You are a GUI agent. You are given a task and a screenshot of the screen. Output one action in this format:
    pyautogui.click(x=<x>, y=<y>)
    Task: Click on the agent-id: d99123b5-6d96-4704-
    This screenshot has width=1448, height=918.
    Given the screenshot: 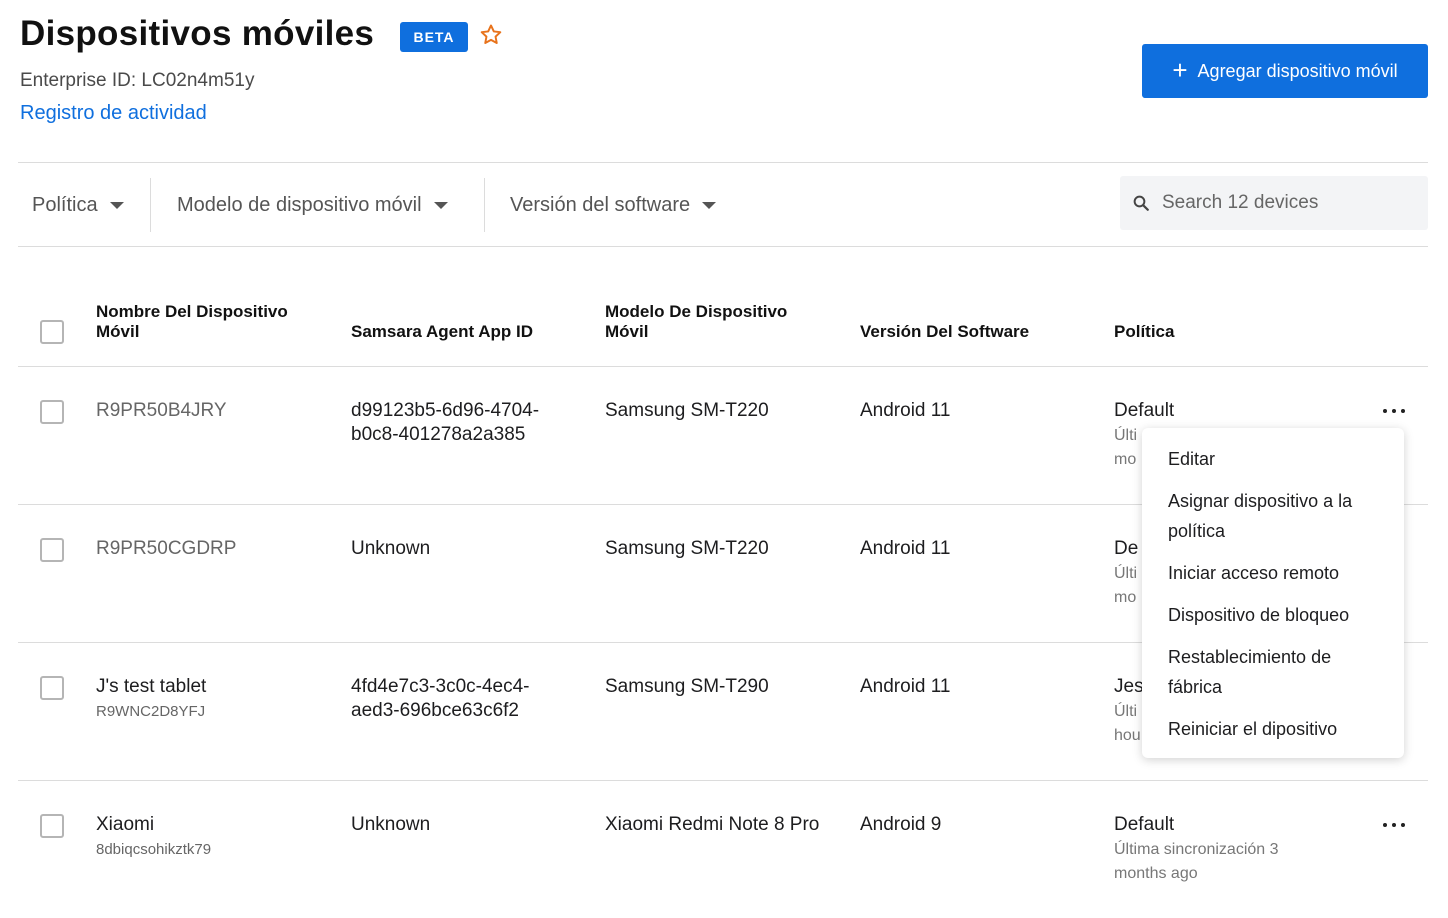 What is the action you would take?
    pyautogui.click(x=445, y=410)
    